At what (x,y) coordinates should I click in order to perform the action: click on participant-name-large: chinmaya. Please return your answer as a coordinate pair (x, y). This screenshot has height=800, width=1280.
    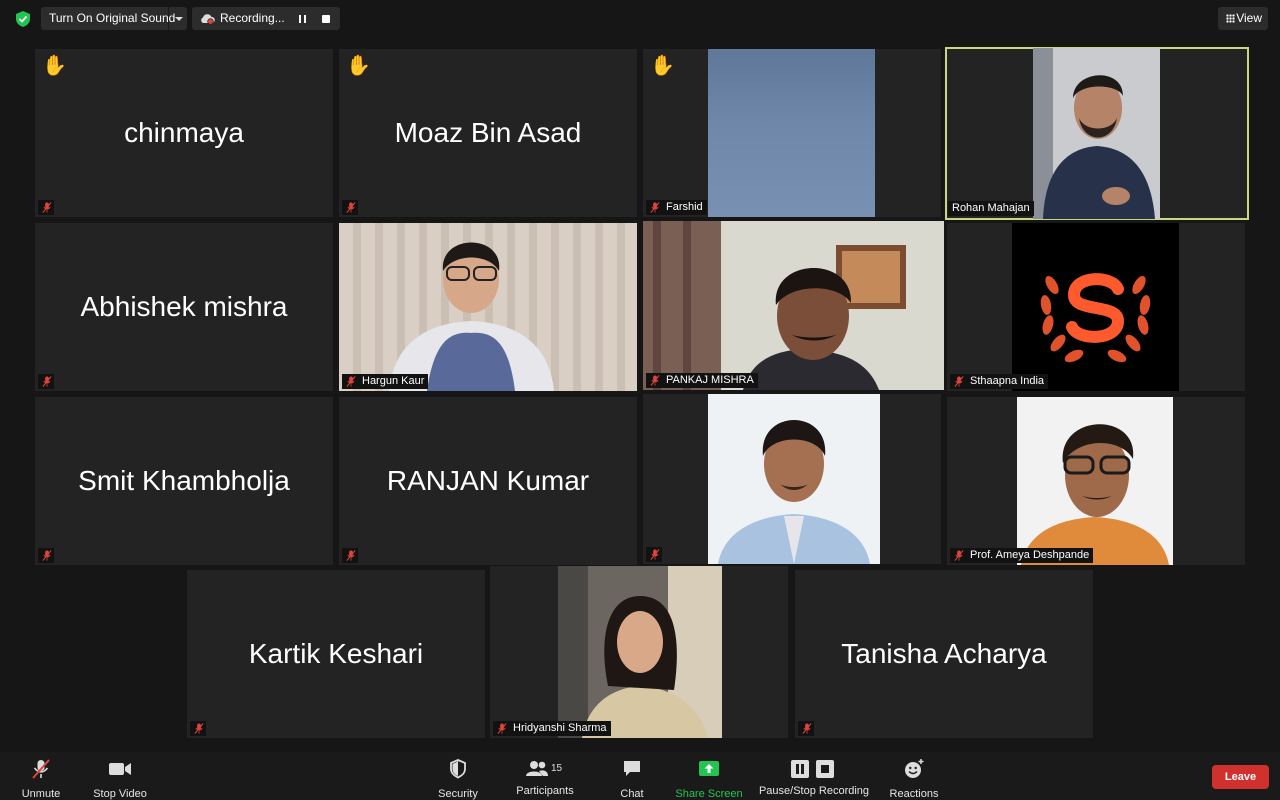
    Looking at the image, I should click on (184, 132).